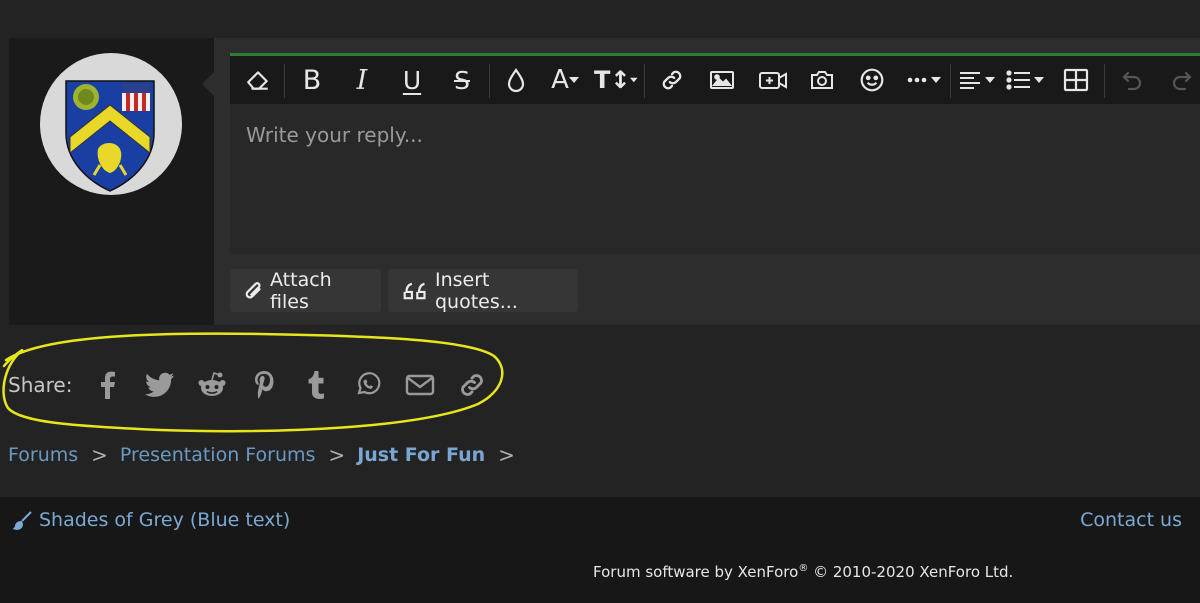  I want to click on font-size-button: T↕, so click(616, 80).